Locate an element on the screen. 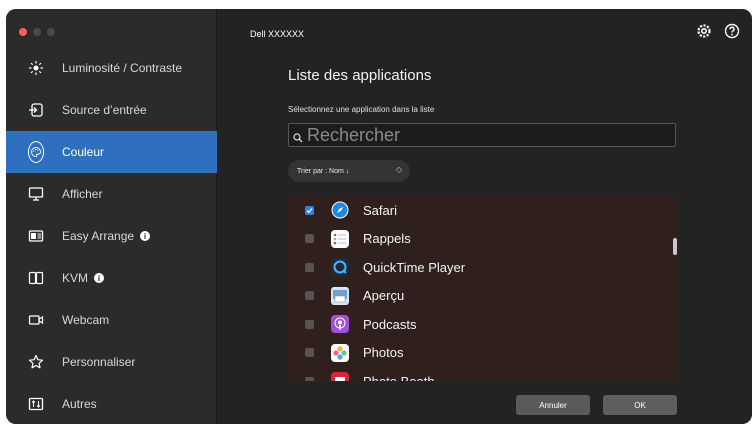 The height and width of the screenshot is (426, 756). app-name: Safari is located at coordinates (380, 210).